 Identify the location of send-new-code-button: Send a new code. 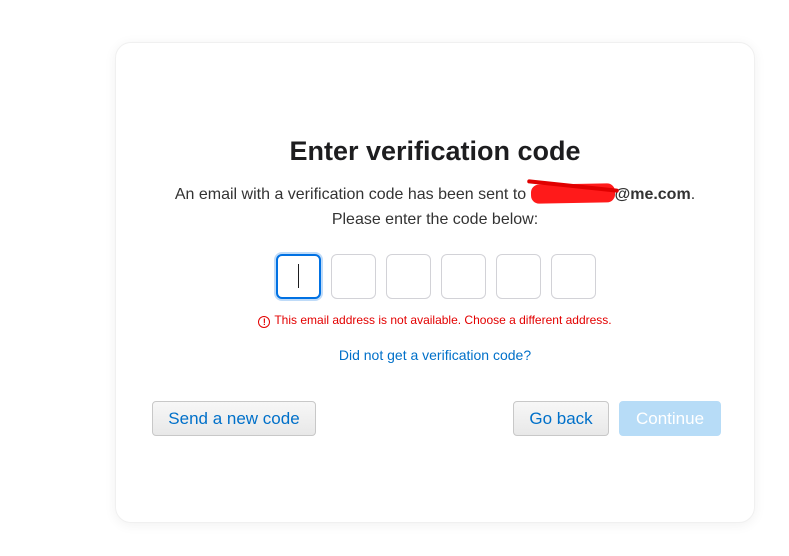
(234, 418).